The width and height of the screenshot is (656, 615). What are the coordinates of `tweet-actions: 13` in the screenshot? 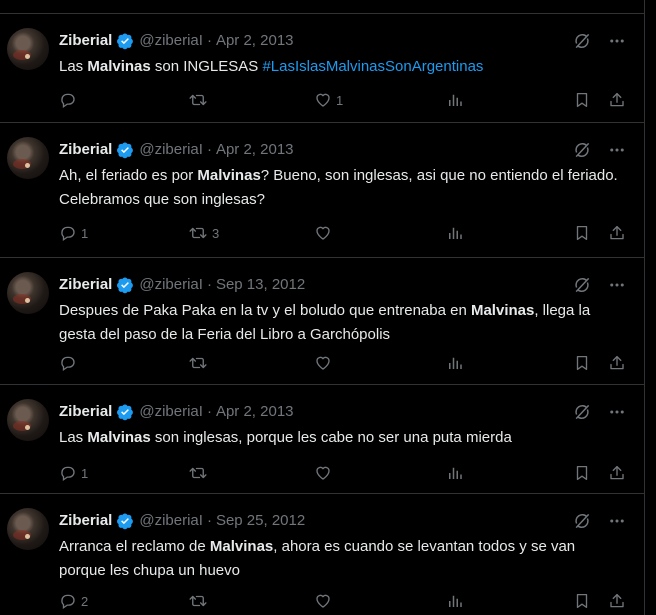 It's located at (342, 233).